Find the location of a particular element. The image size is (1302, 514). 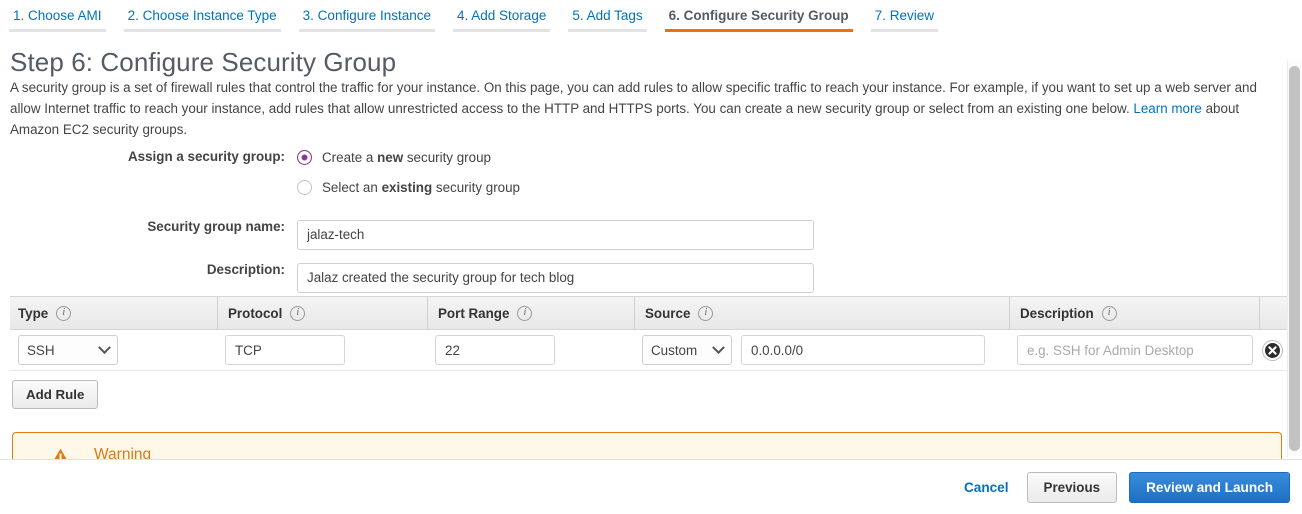

wizard-footer-bar: Cancel Previous Review and Launch is located at coordinates (651, 486).